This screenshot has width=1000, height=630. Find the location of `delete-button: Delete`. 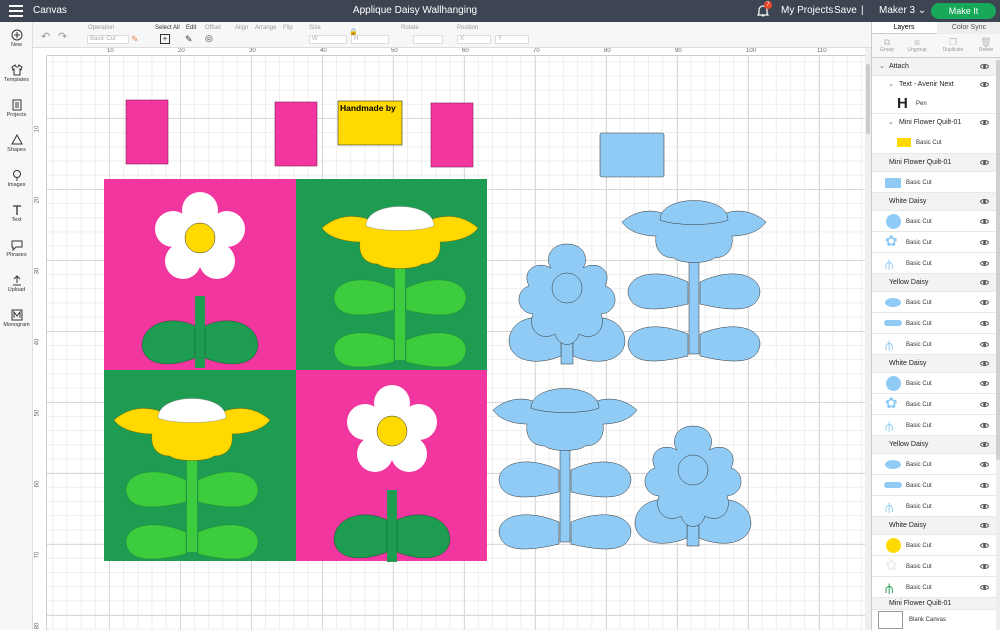

delete-button: Delete is located at coordinates (986, 50).